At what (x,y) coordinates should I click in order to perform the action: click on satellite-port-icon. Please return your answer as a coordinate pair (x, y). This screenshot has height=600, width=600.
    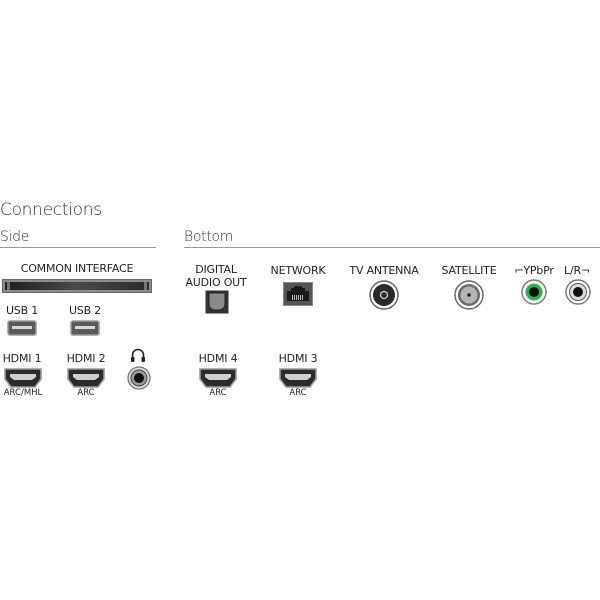
    Looking at the image, I should click on (469, 295).